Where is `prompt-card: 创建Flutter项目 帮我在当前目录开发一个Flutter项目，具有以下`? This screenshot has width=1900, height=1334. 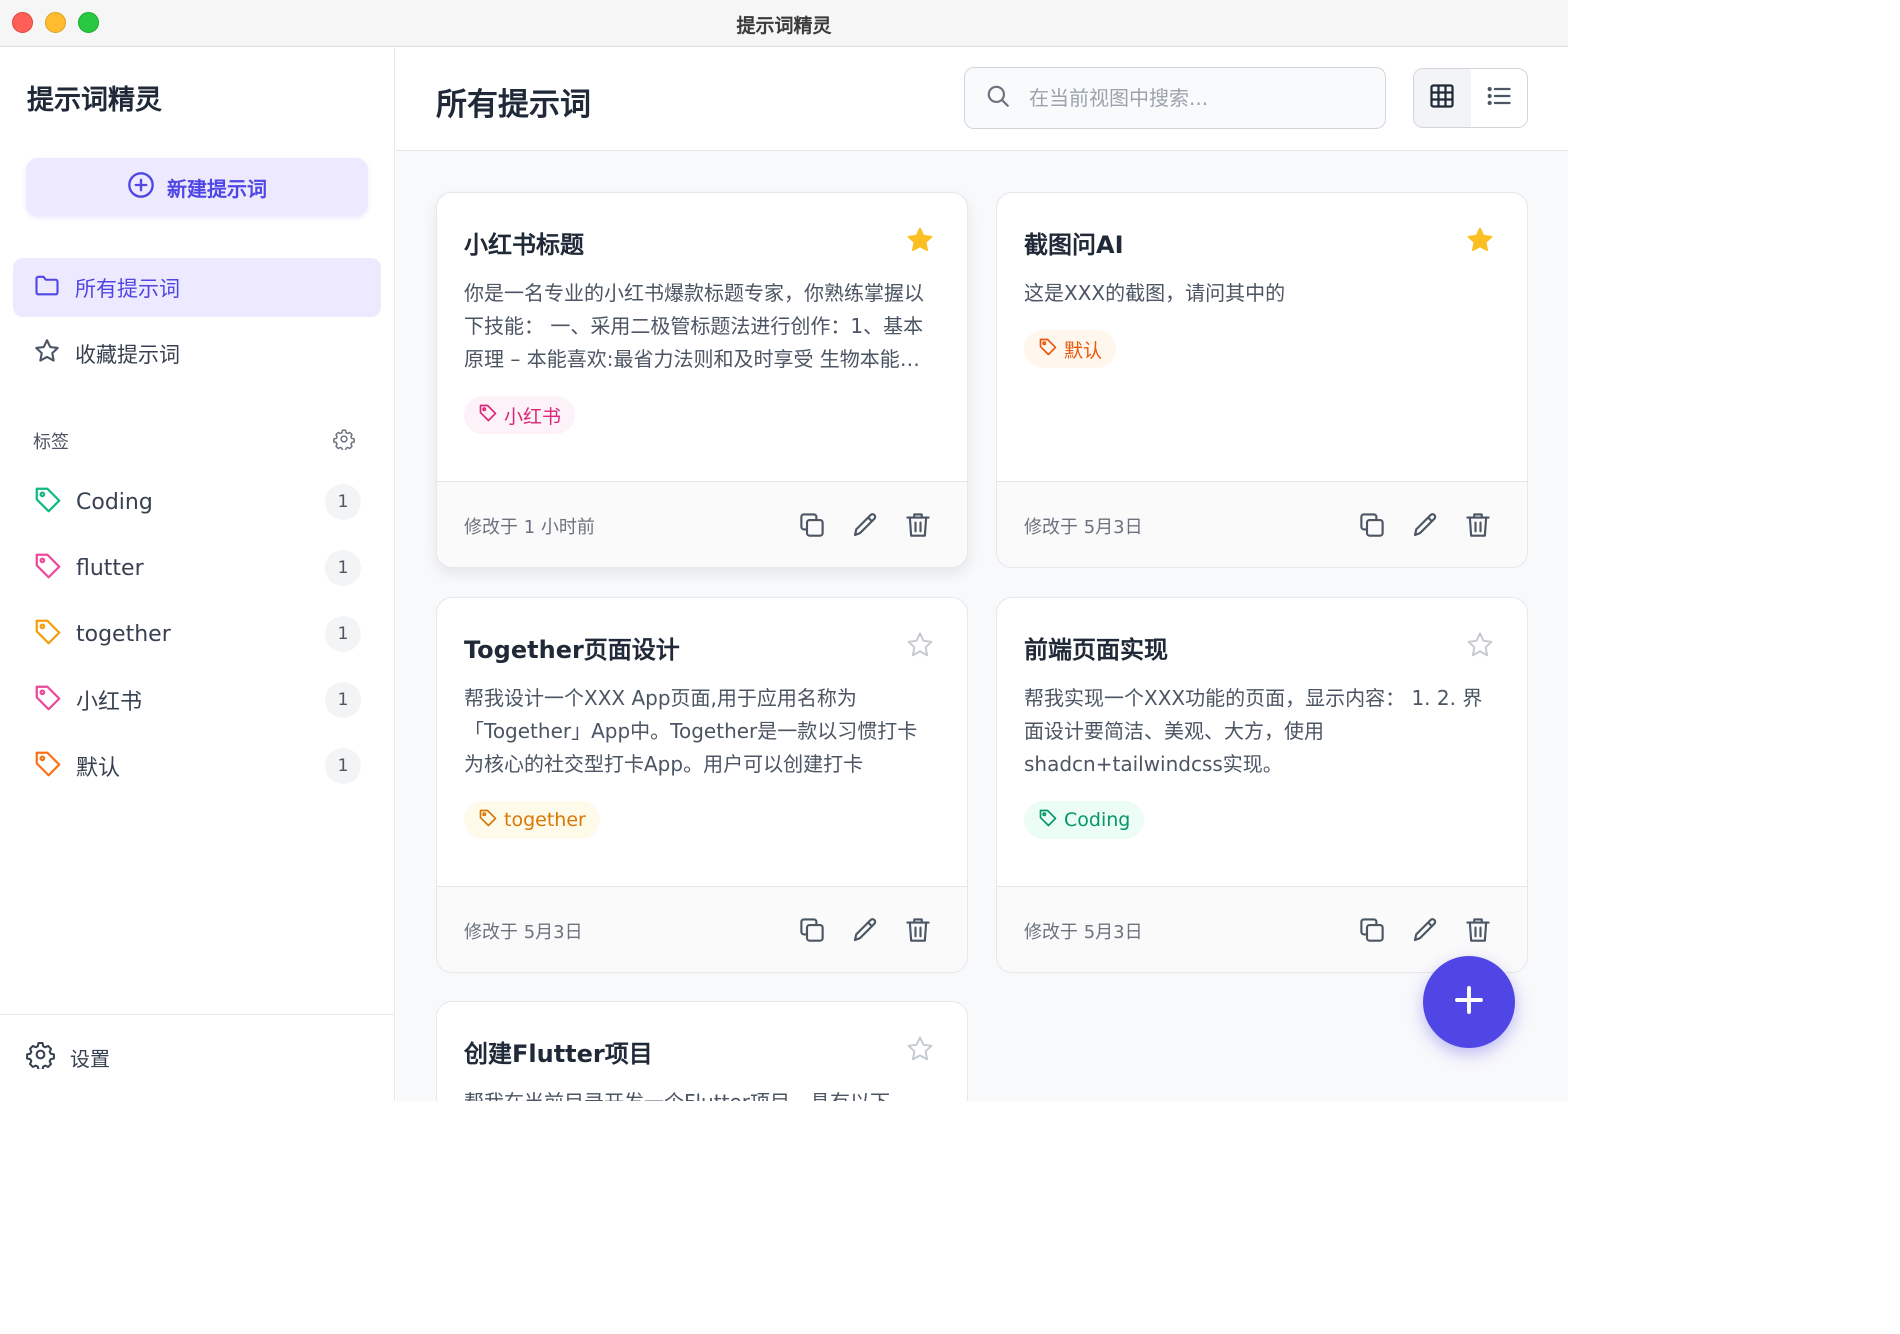 prompt-card: 创建Flutter项目 帮我在当前目录开发一个Flutter项目，具有以下 is located at coordinates (702, 1051).